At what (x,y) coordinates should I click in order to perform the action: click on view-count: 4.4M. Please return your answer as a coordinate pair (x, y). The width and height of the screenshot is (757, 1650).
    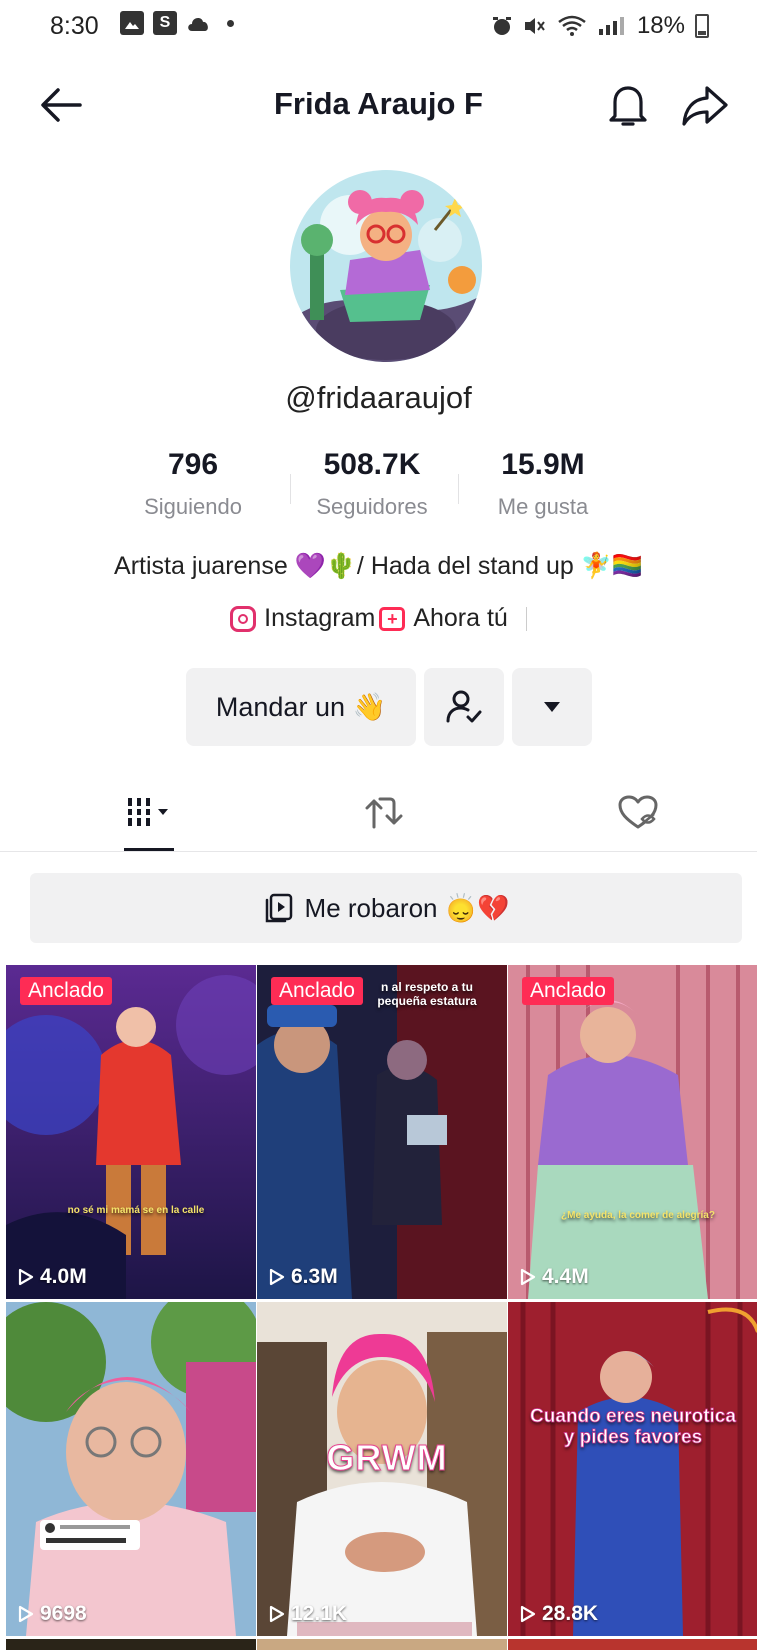
    Looking at the image, I should click on (554, 1277).